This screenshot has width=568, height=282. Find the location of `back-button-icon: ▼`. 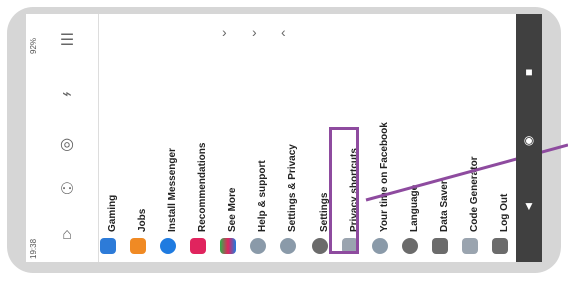

back-button-icon: ▼ is located at coordinates (529, 206).